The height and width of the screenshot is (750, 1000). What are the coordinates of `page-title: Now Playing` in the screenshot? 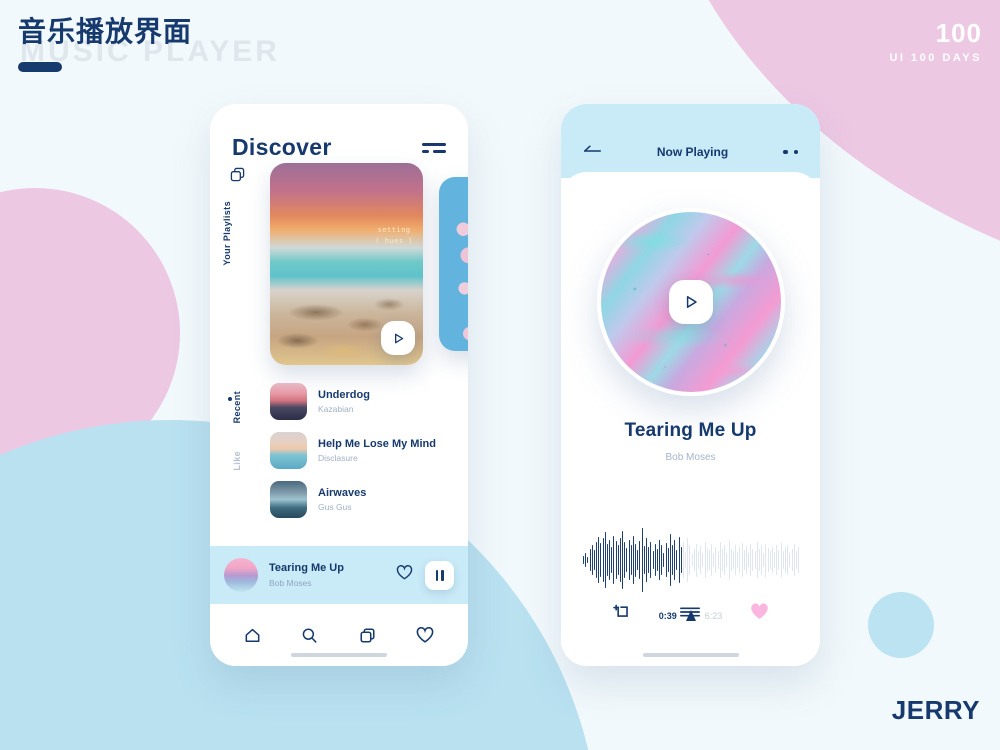 It's located at (692, 152).